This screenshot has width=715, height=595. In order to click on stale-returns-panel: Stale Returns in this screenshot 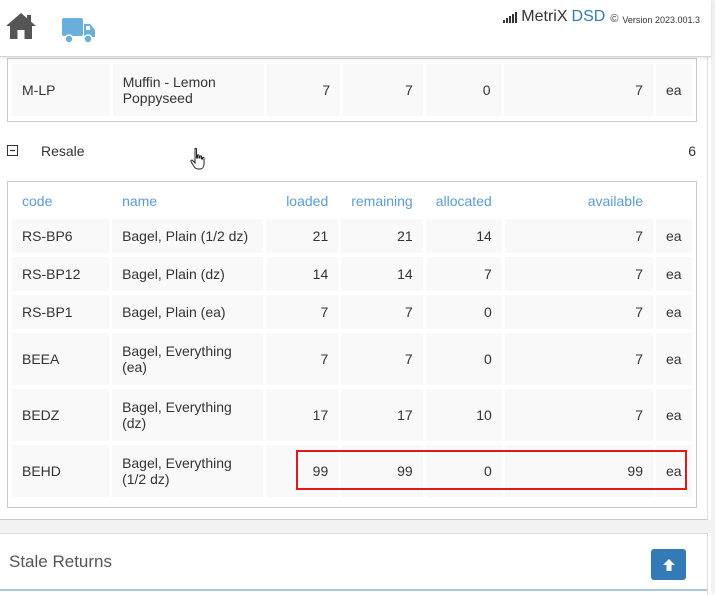, I will do `click(354, 564)`.